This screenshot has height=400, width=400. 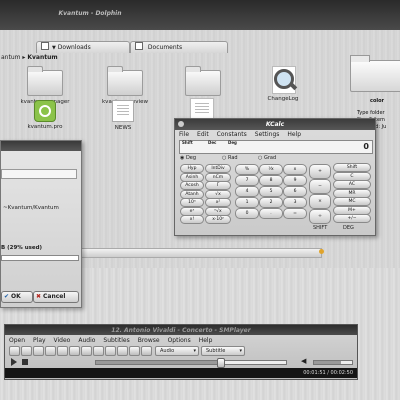 What do you see at coordinates (192, 185) in the screenshot?
I see `calc-key: Acosh` at bounding box center [192, 185].